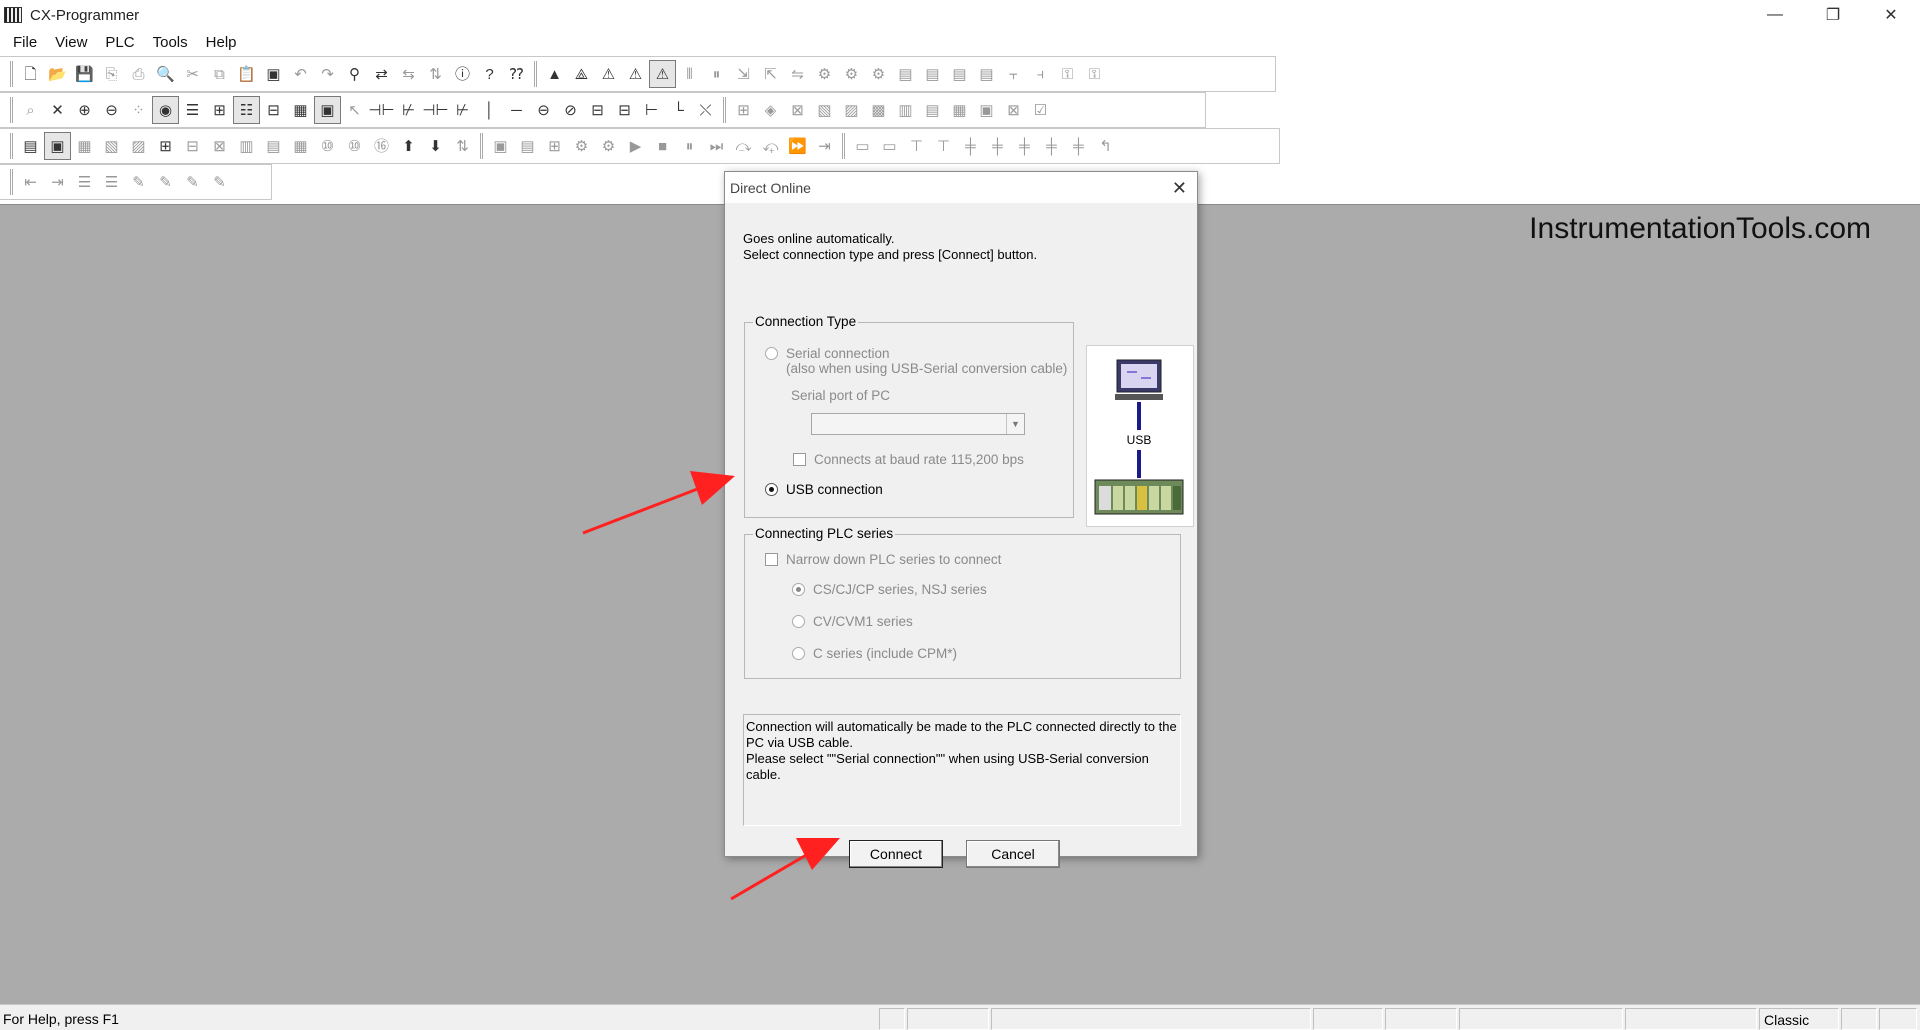 The image size is (1920, 1030). Describe the element at coordinates (327, 146) in the screenshot. I see `hex-10-icon: ⑩` at that location.